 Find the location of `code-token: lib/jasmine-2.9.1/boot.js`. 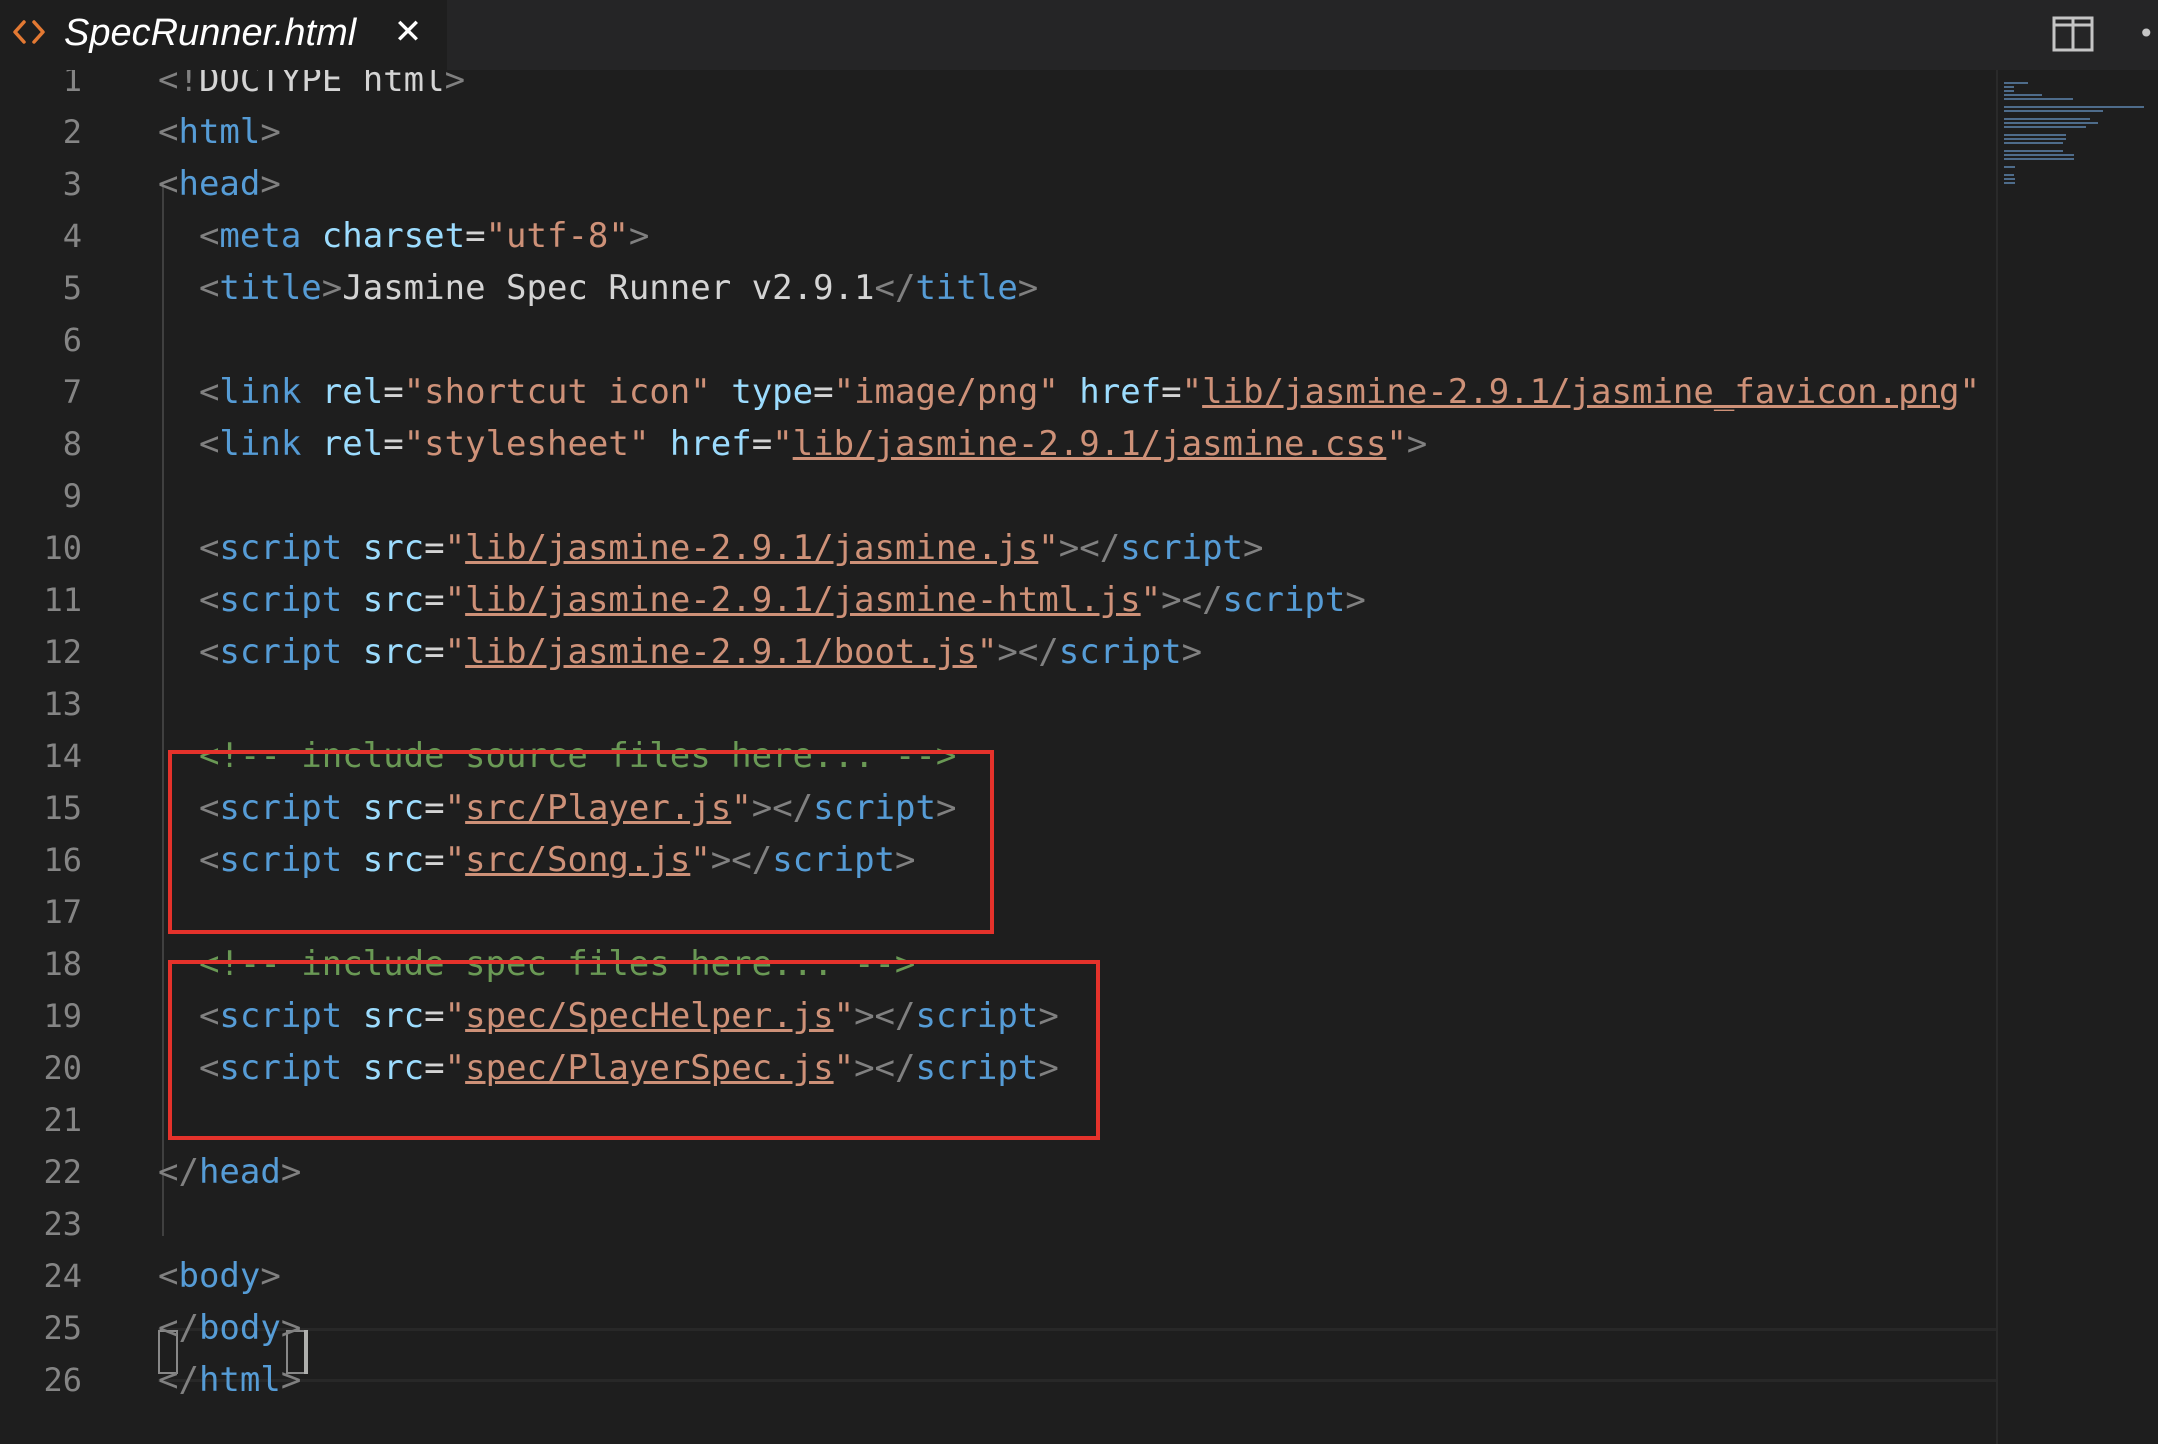

code-token: lib/jasmine-2.9.1/boot.js is located at coordinates (721, 652).